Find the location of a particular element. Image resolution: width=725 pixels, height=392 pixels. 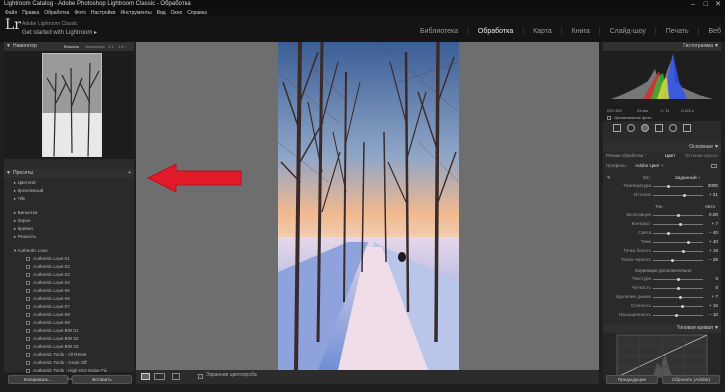

preset-item: Authentic Love BW 02 is located at coordinates (69, 339).